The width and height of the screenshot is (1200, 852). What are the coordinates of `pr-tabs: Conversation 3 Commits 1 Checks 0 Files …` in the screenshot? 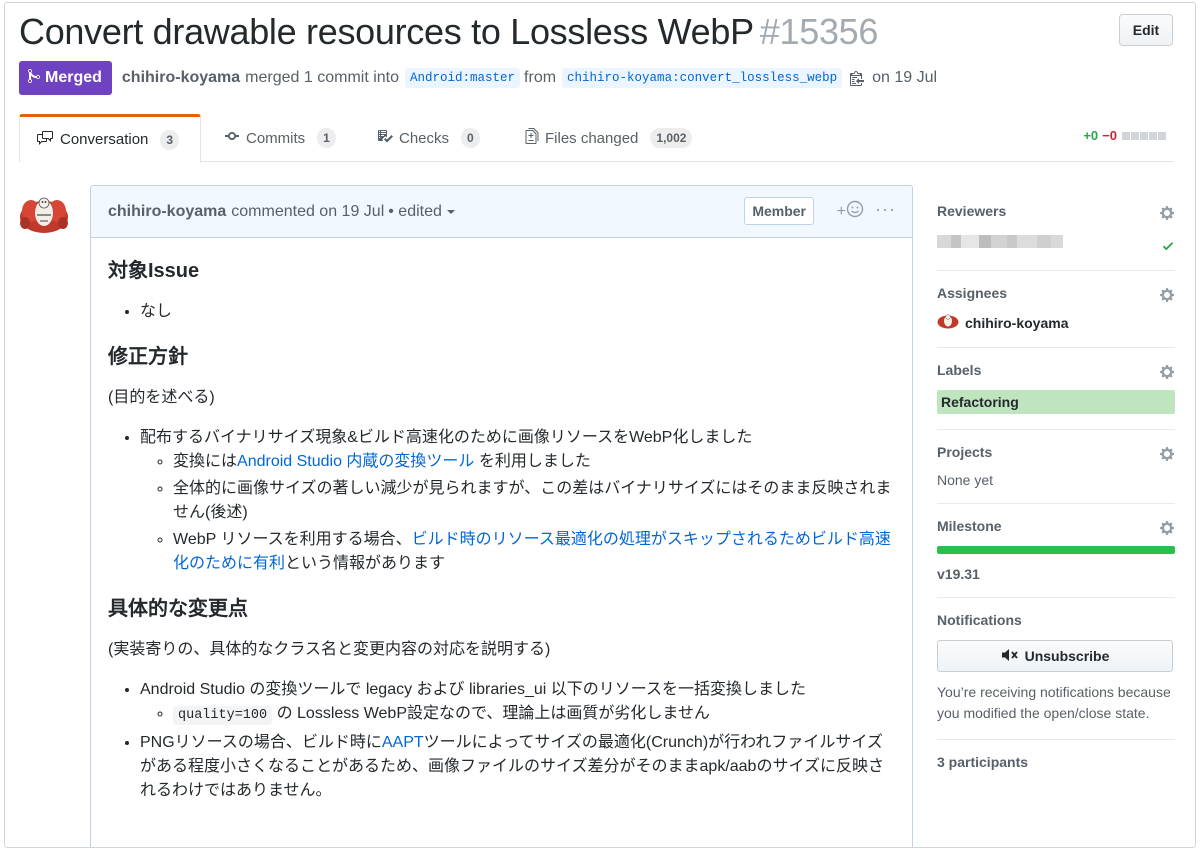 It's located at (596, 138).